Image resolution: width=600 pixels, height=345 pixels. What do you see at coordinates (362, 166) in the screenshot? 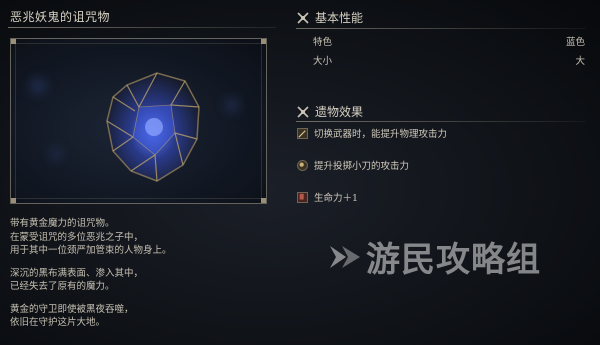
I see `effect-text: 提升投掷小刀的攻击力` at bounding box center [362, 166].